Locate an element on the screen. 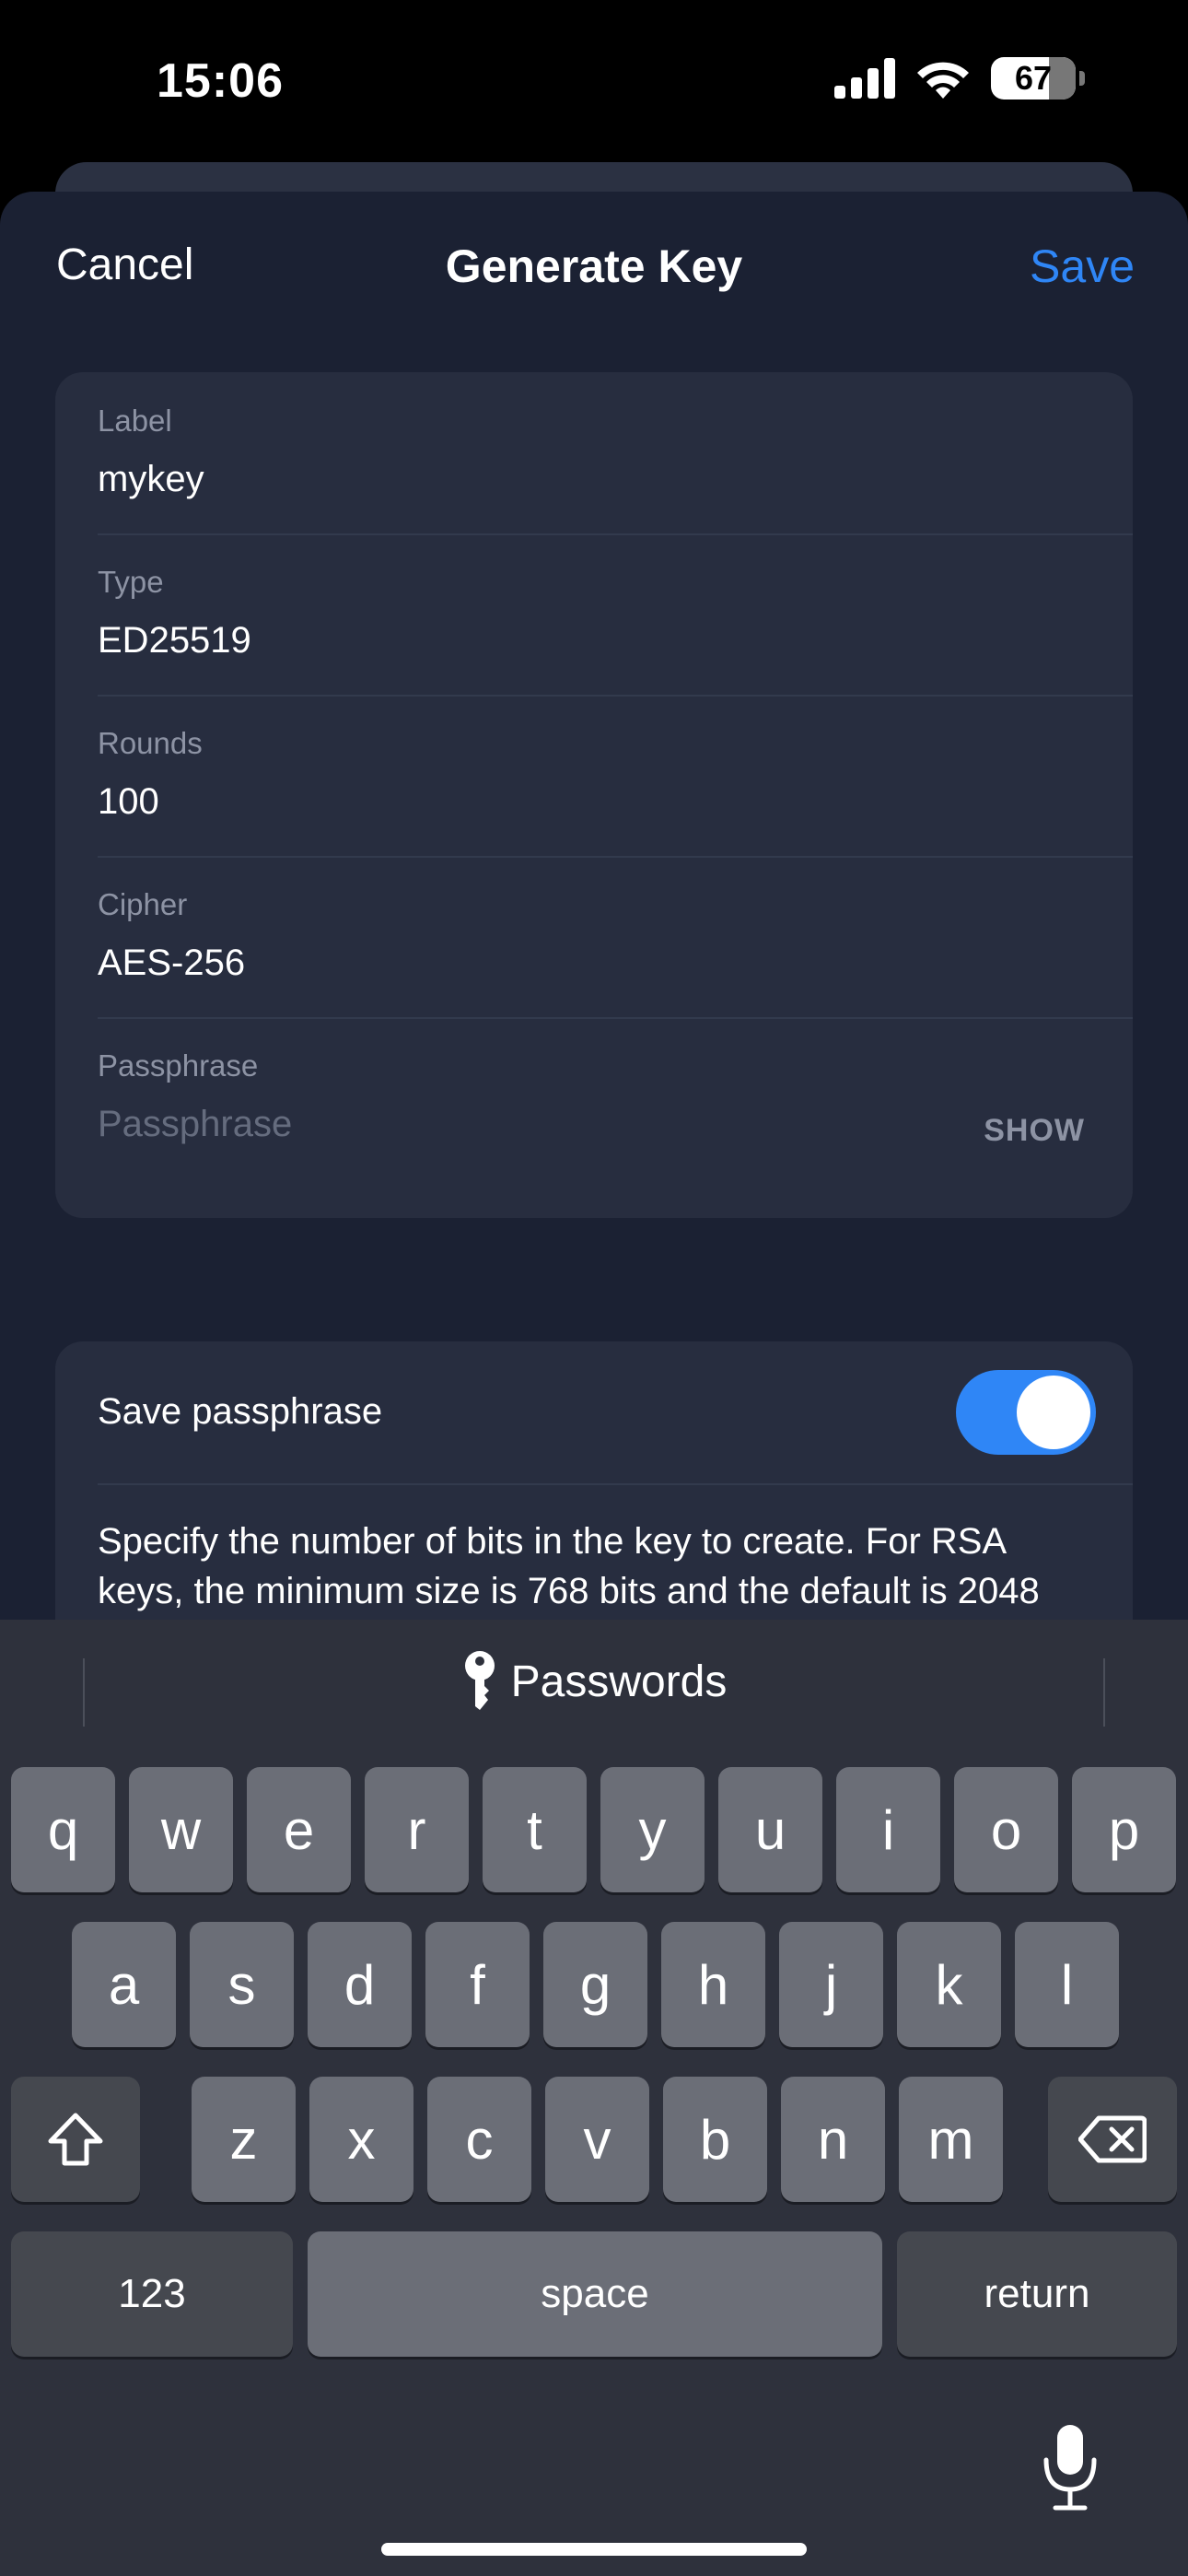 This screenshot has width=1188, height=2576. suggestion-bar: Passwords is located at coordinates (594, 1689).